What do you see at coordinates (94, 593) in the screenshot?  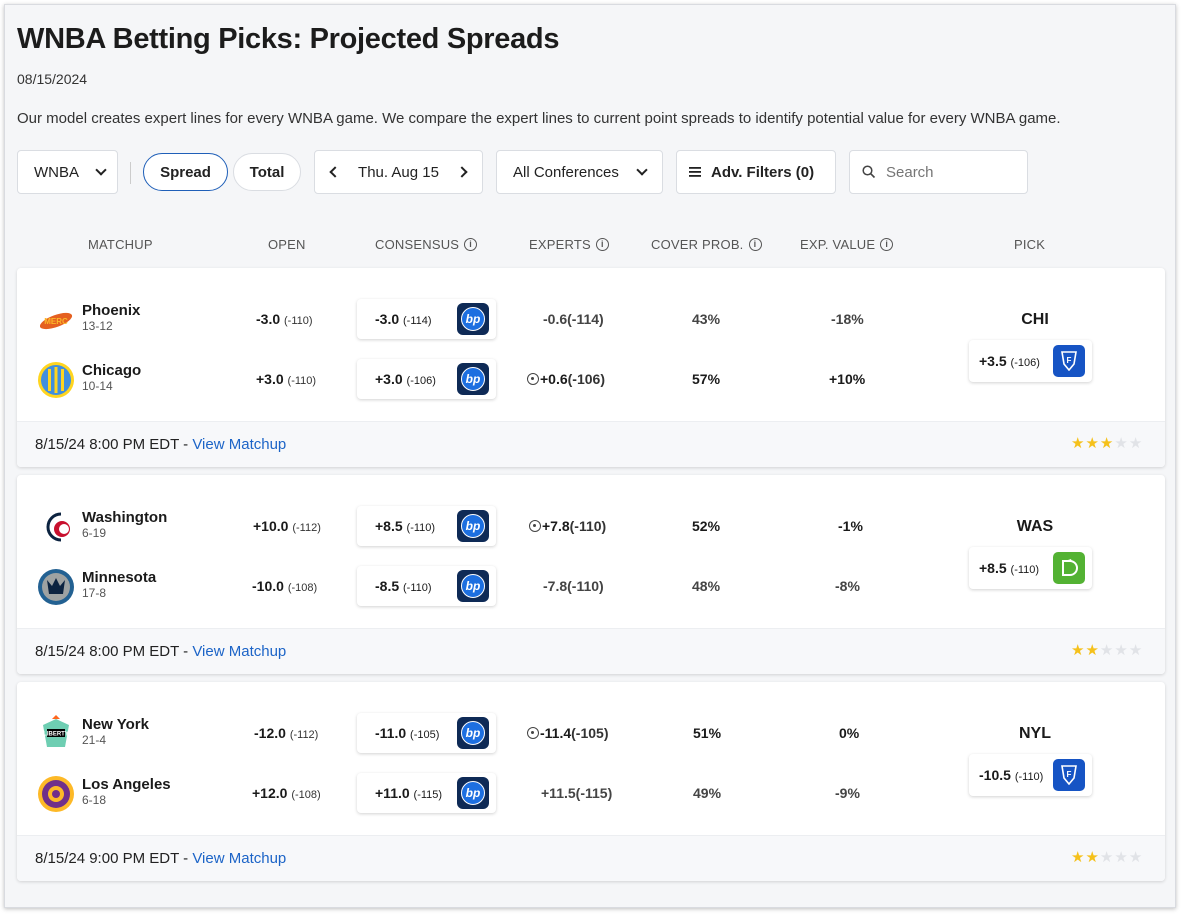 I see `team-record: 17-8` at bounding box center [94, 593].